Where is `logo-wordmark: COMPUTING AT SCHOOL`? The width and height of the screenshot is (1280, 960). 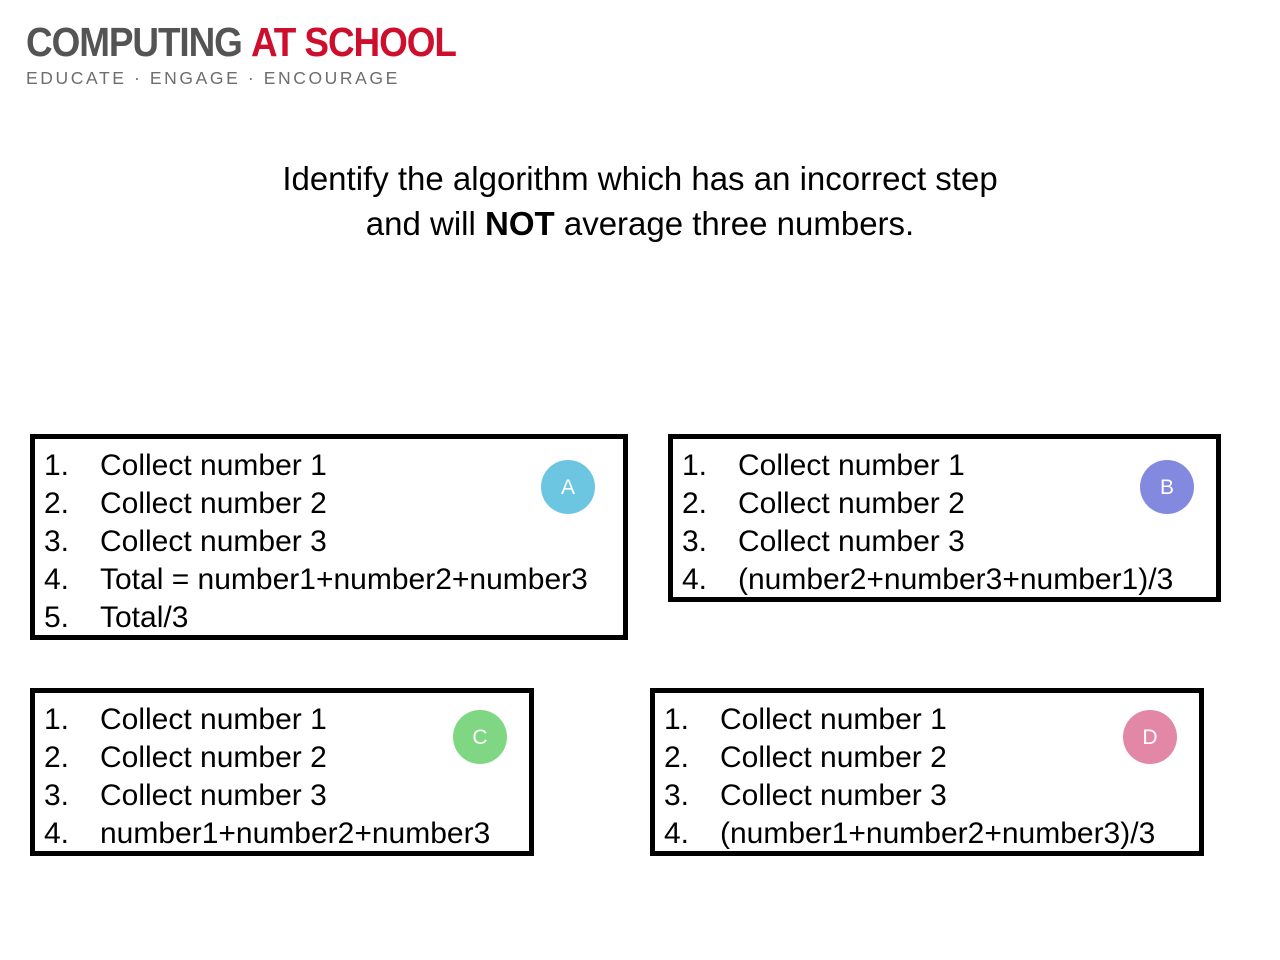
logo-wordmark: COMPUTING AT SCHOOL is located at coordinates (241, 42).